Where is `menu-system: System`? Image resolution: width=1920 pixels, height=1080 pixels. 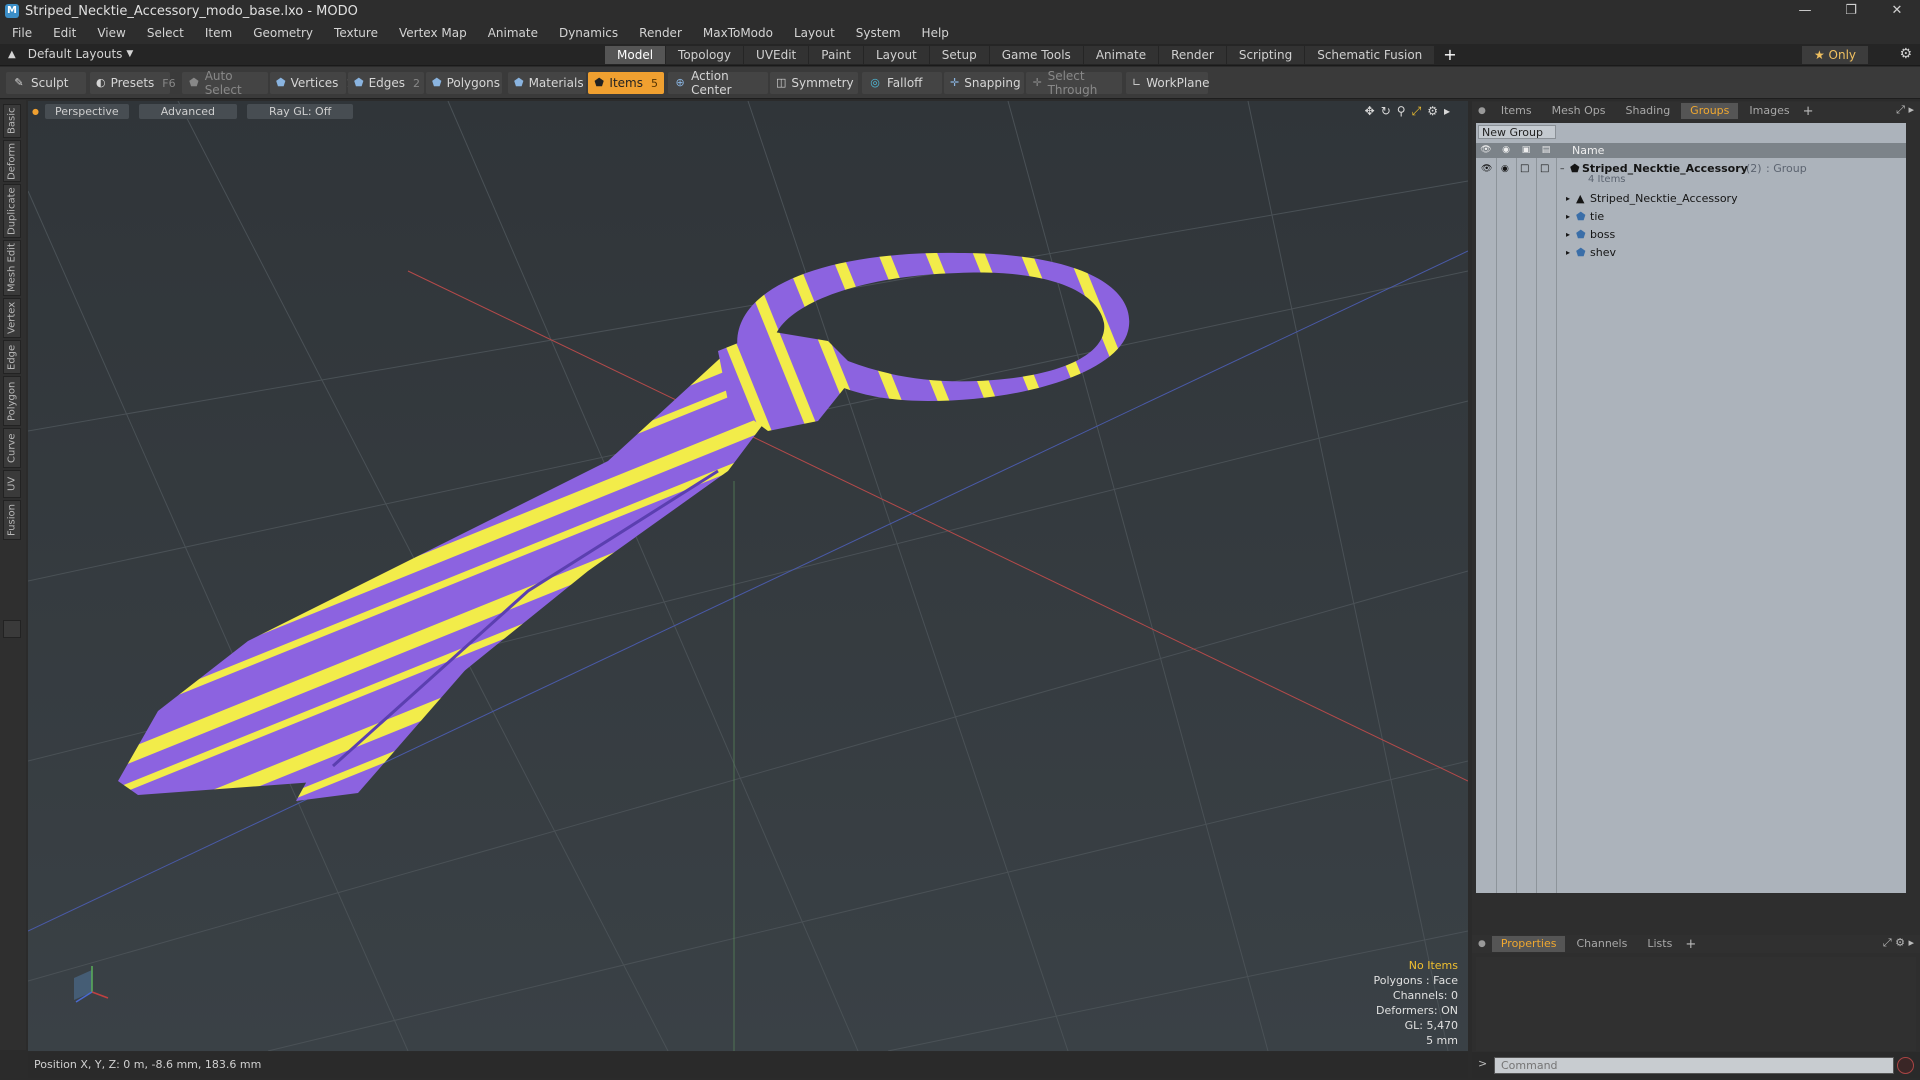
menu-system: System is located at coordinates (878, 33).